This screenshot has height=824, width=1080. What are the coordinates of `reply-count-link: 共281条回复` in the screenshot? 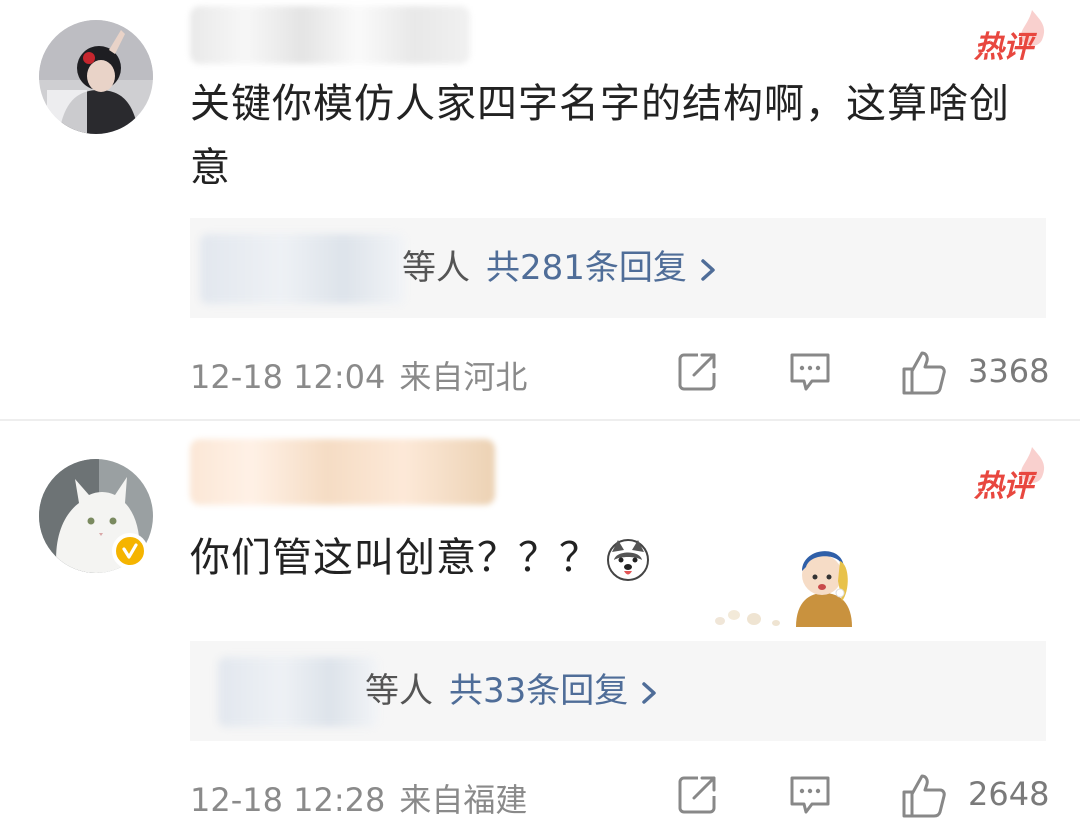 It's located at (586, 268).